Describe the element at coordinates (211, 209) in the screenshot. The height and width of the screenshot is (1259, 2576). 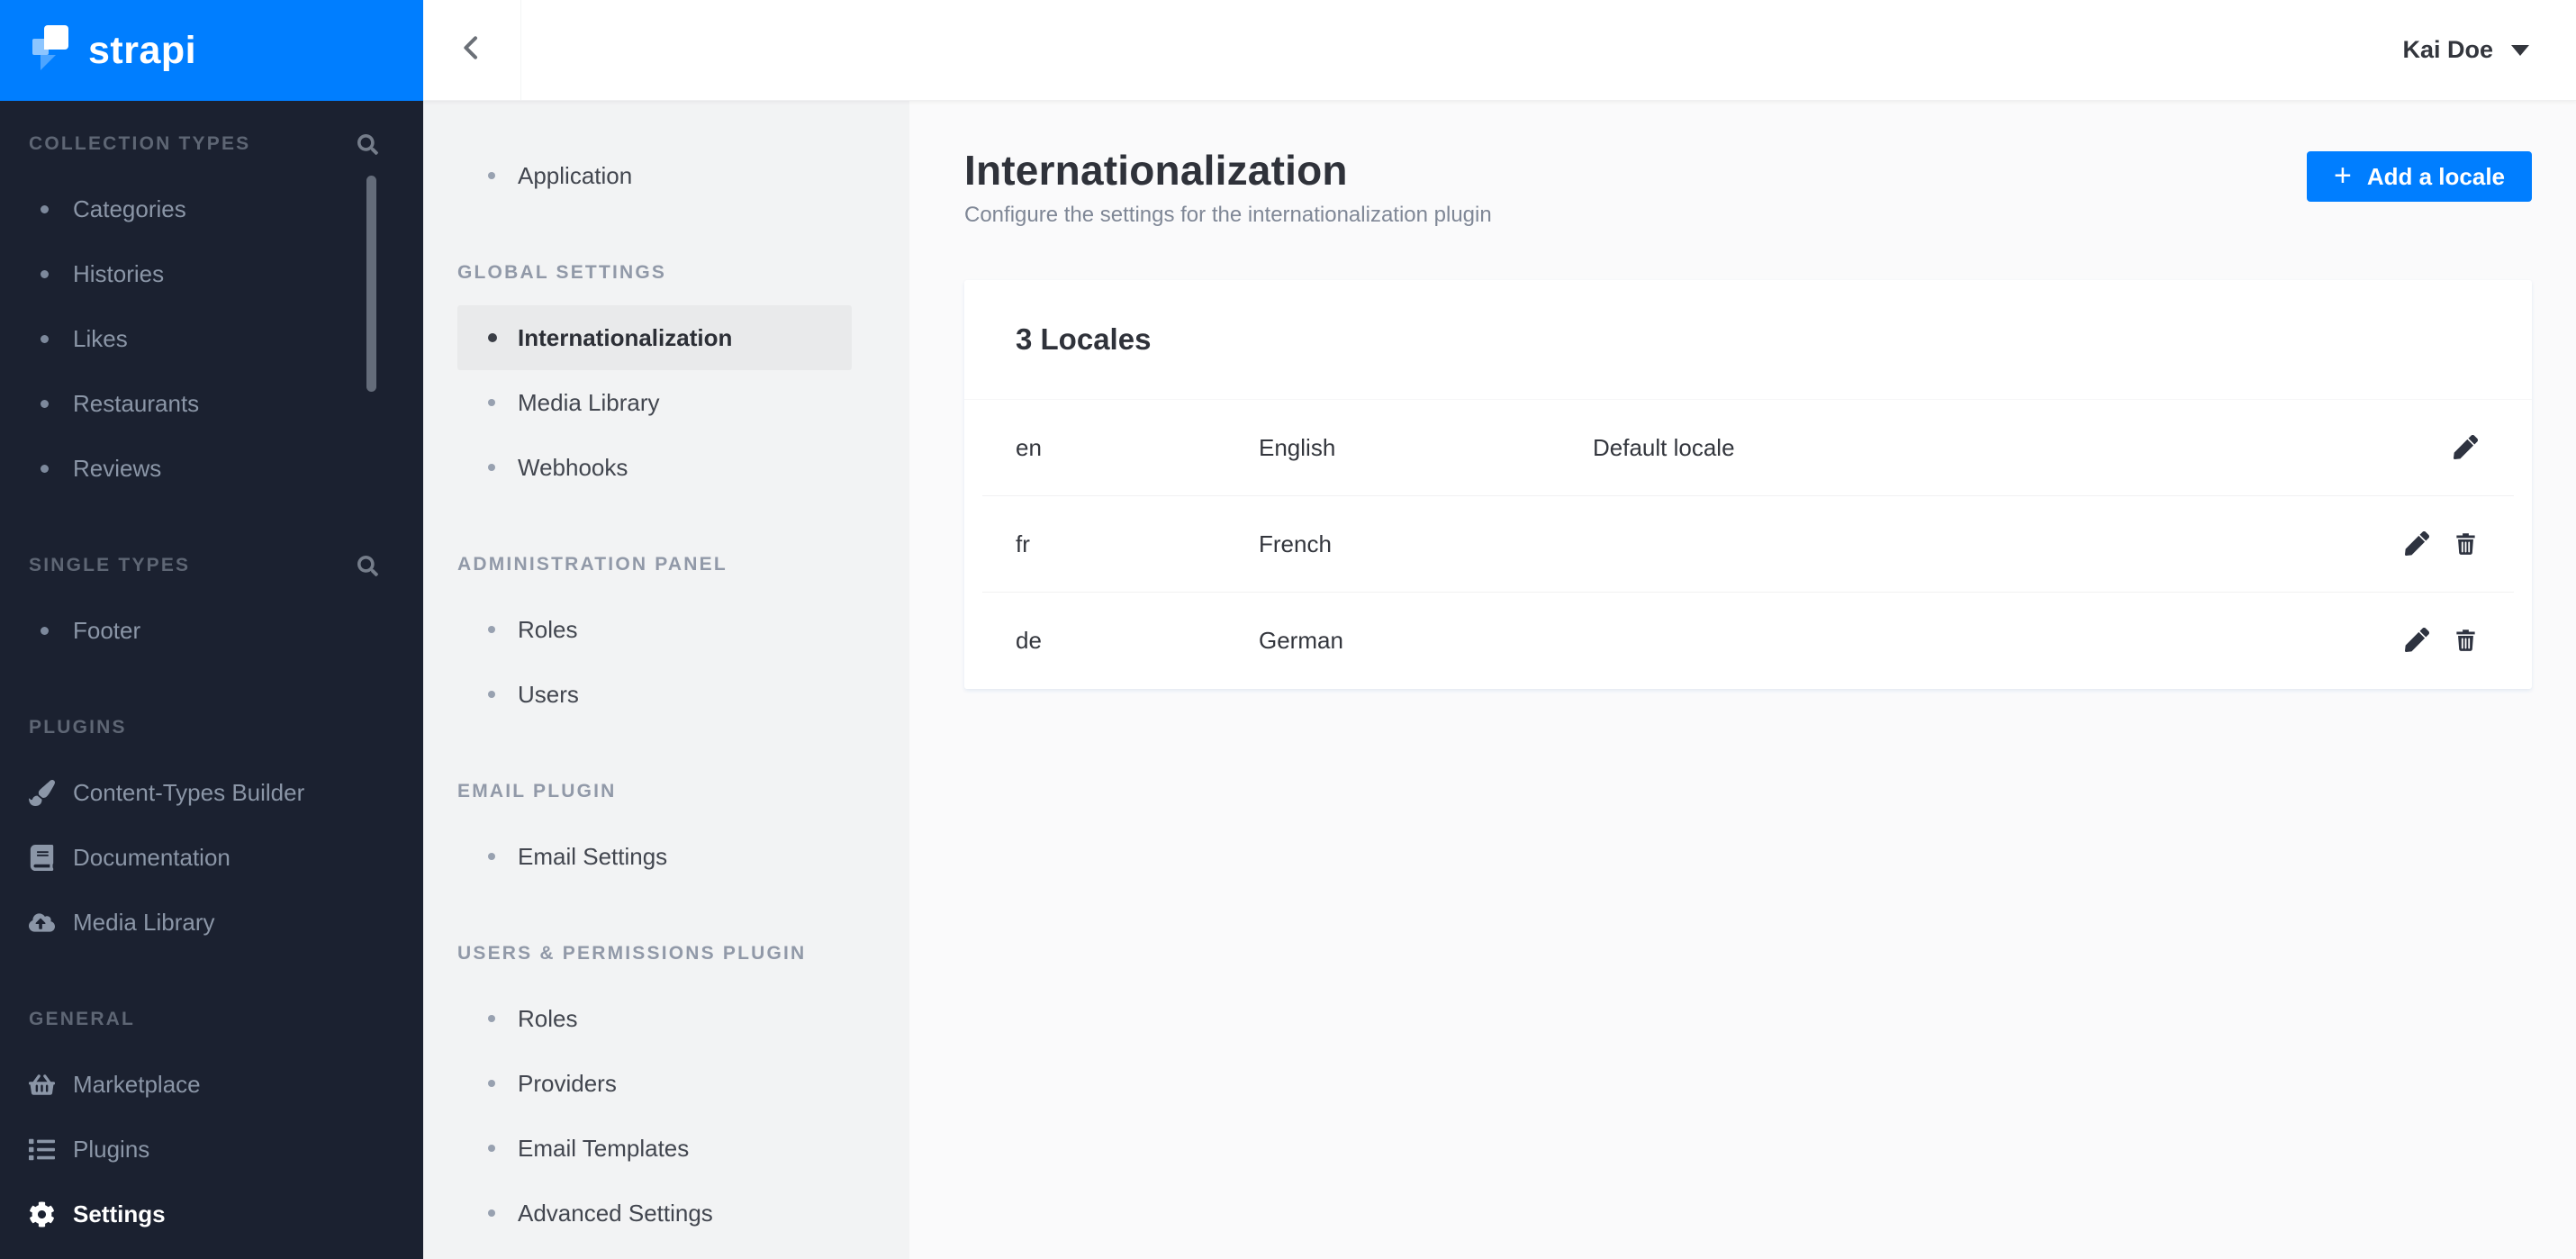
I see `sidebar-item-categories: Categories` at that location.